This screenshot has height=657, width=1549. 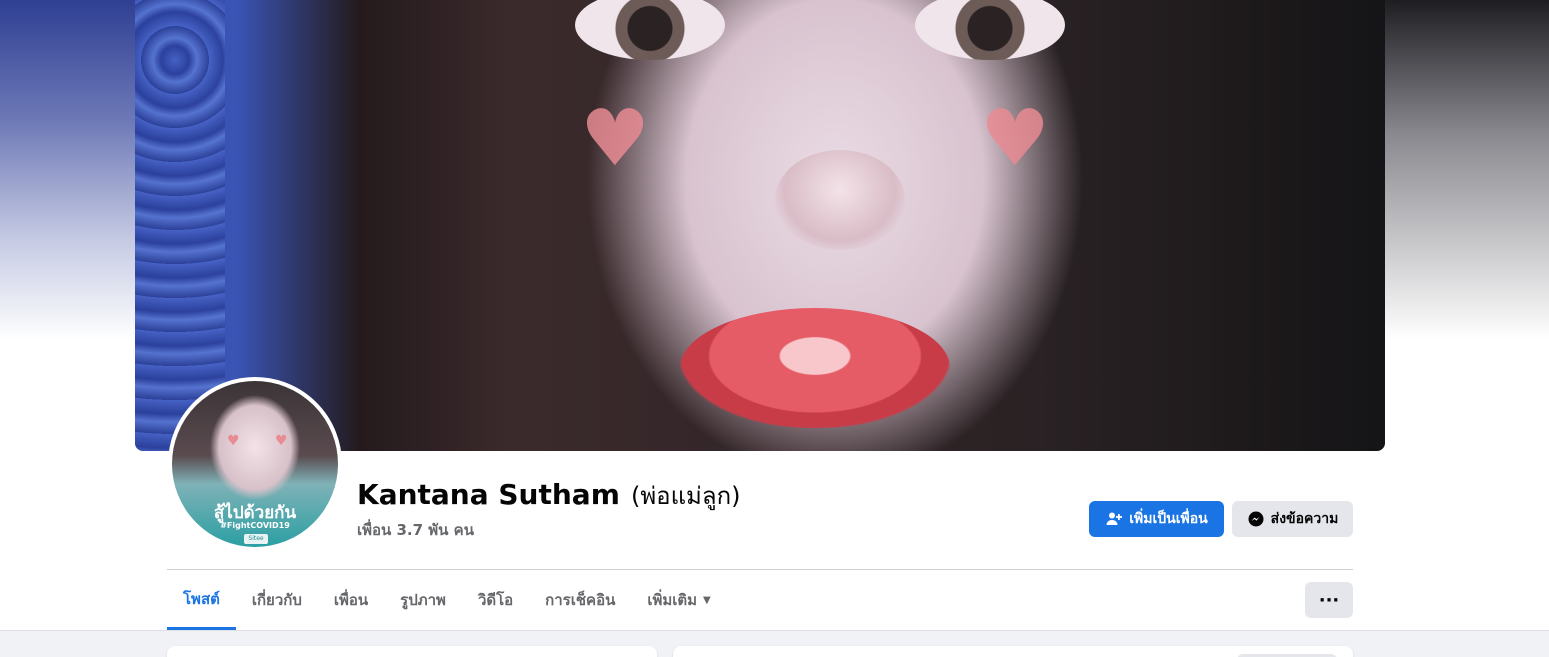 I want to click on tab-more: เพิ่มเติม ▼, so click(x=678, y=600).